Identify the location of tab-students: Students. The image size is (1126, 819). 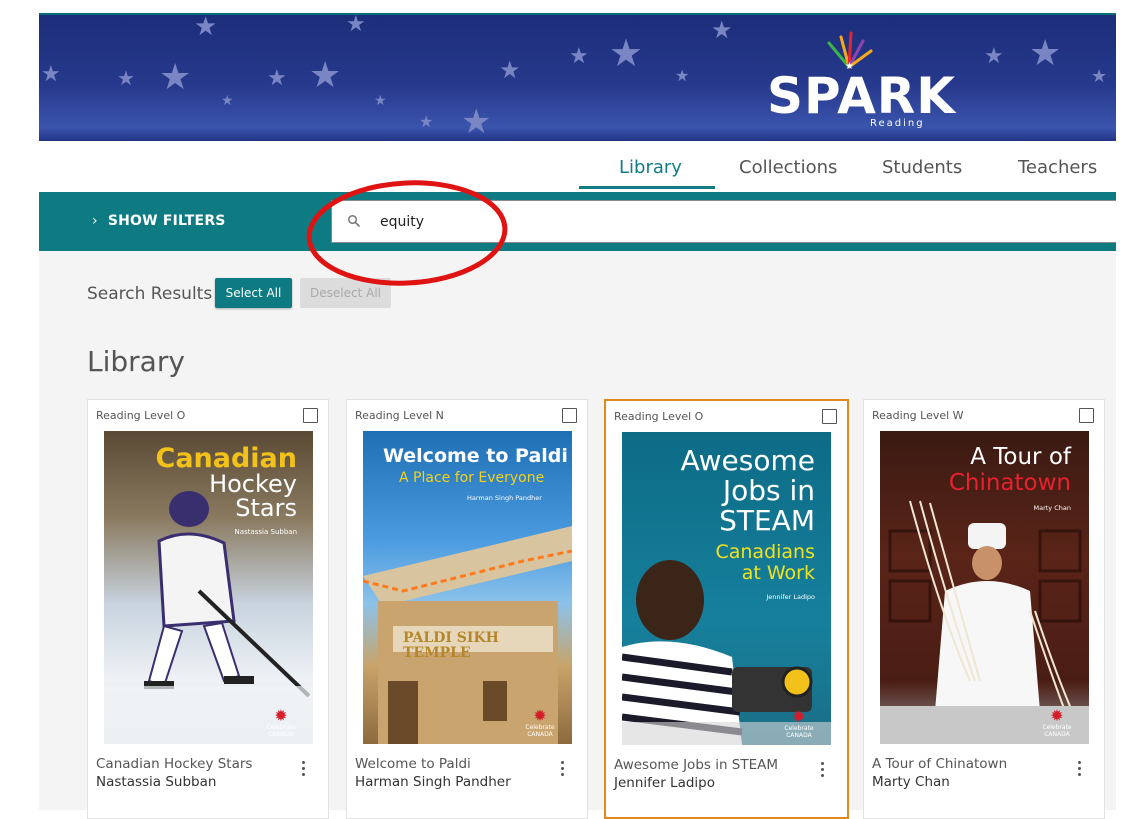
(922, 167).